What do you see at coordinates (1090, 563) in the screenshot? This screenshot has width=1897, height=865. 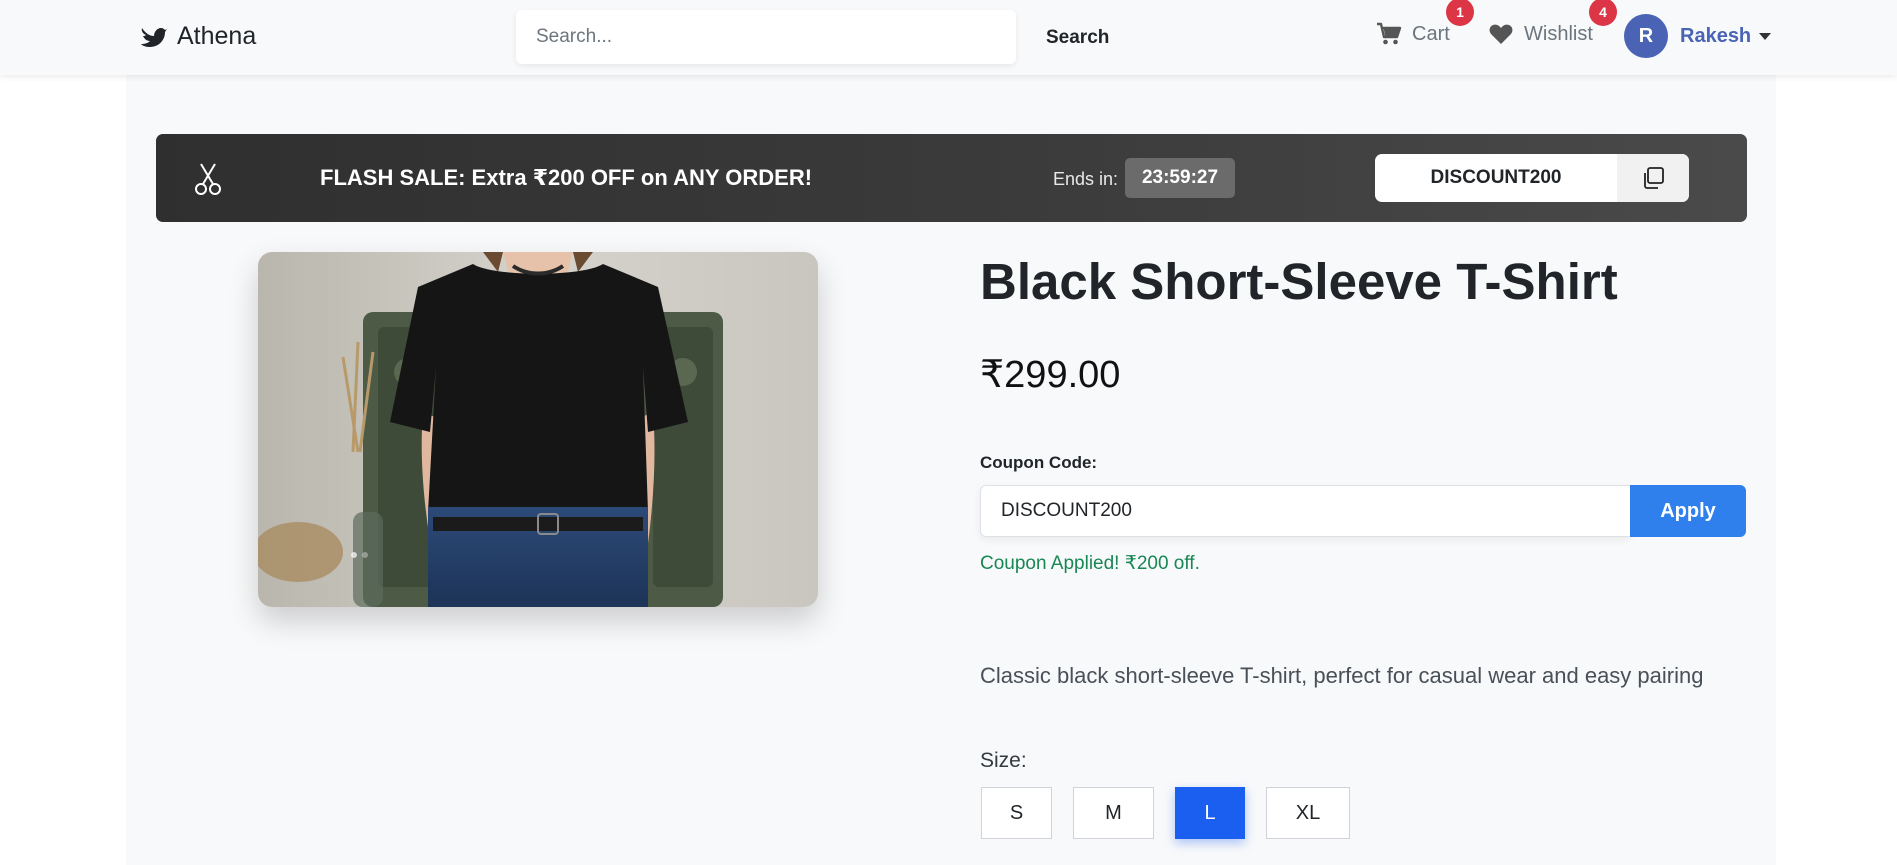 I see `coupon-success-message: Coupon Applied! ₹200 off.` at bounding box center [1090, 563].